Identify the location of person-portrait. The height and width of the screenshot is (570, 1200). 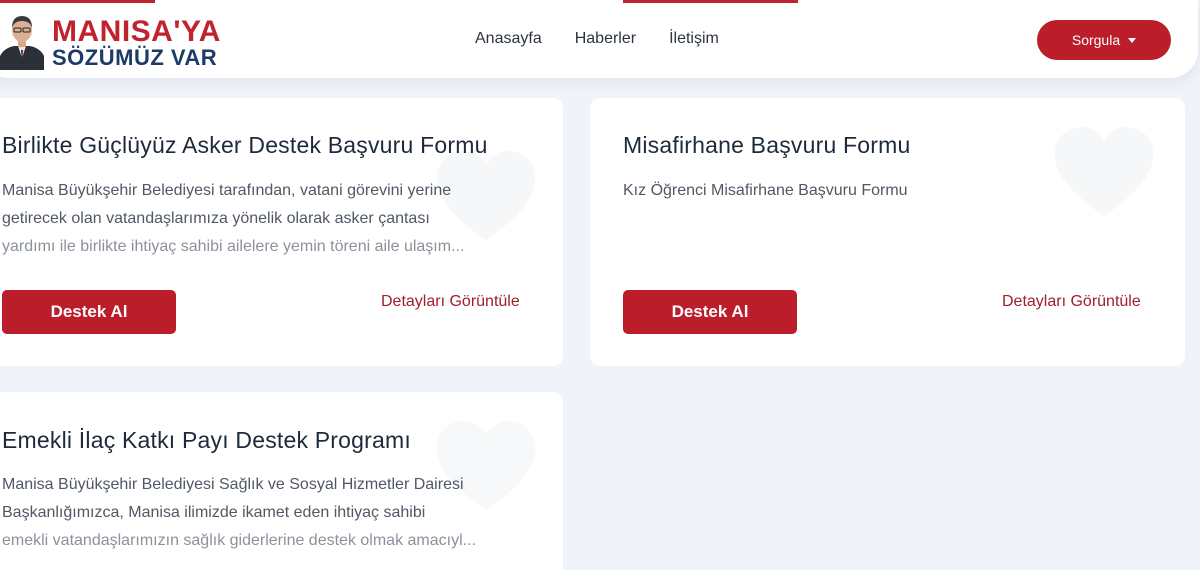
(22, 41).